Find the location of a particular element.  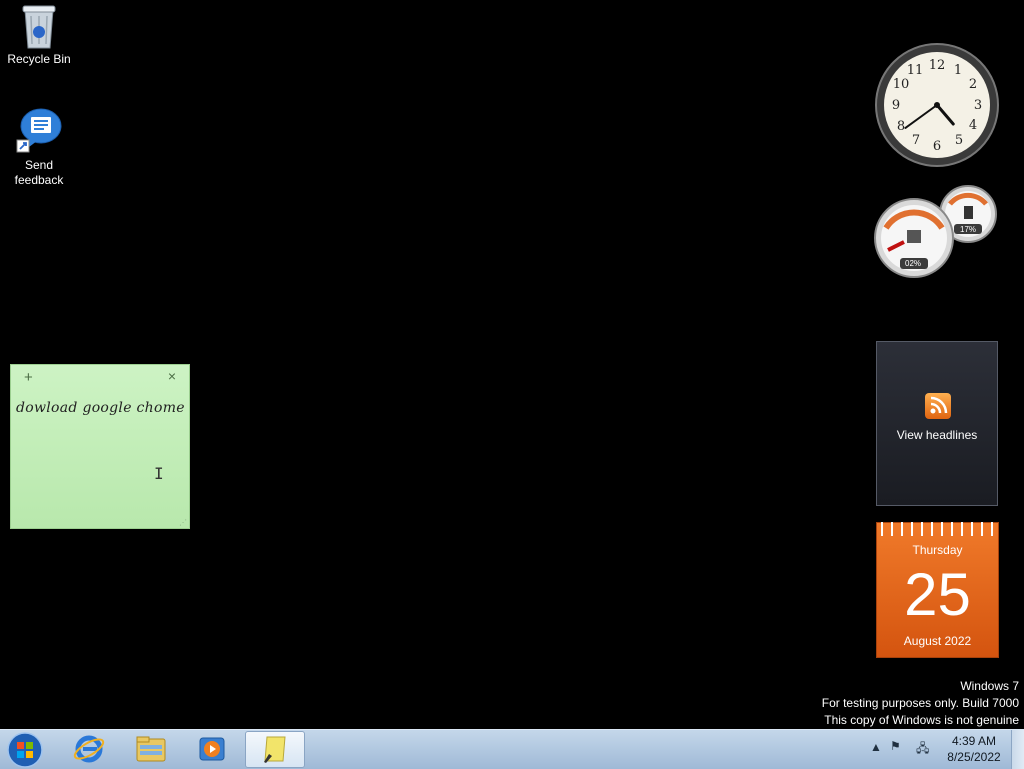

send-feedback-icon: Send feedback is located at coordinates (39, 147).